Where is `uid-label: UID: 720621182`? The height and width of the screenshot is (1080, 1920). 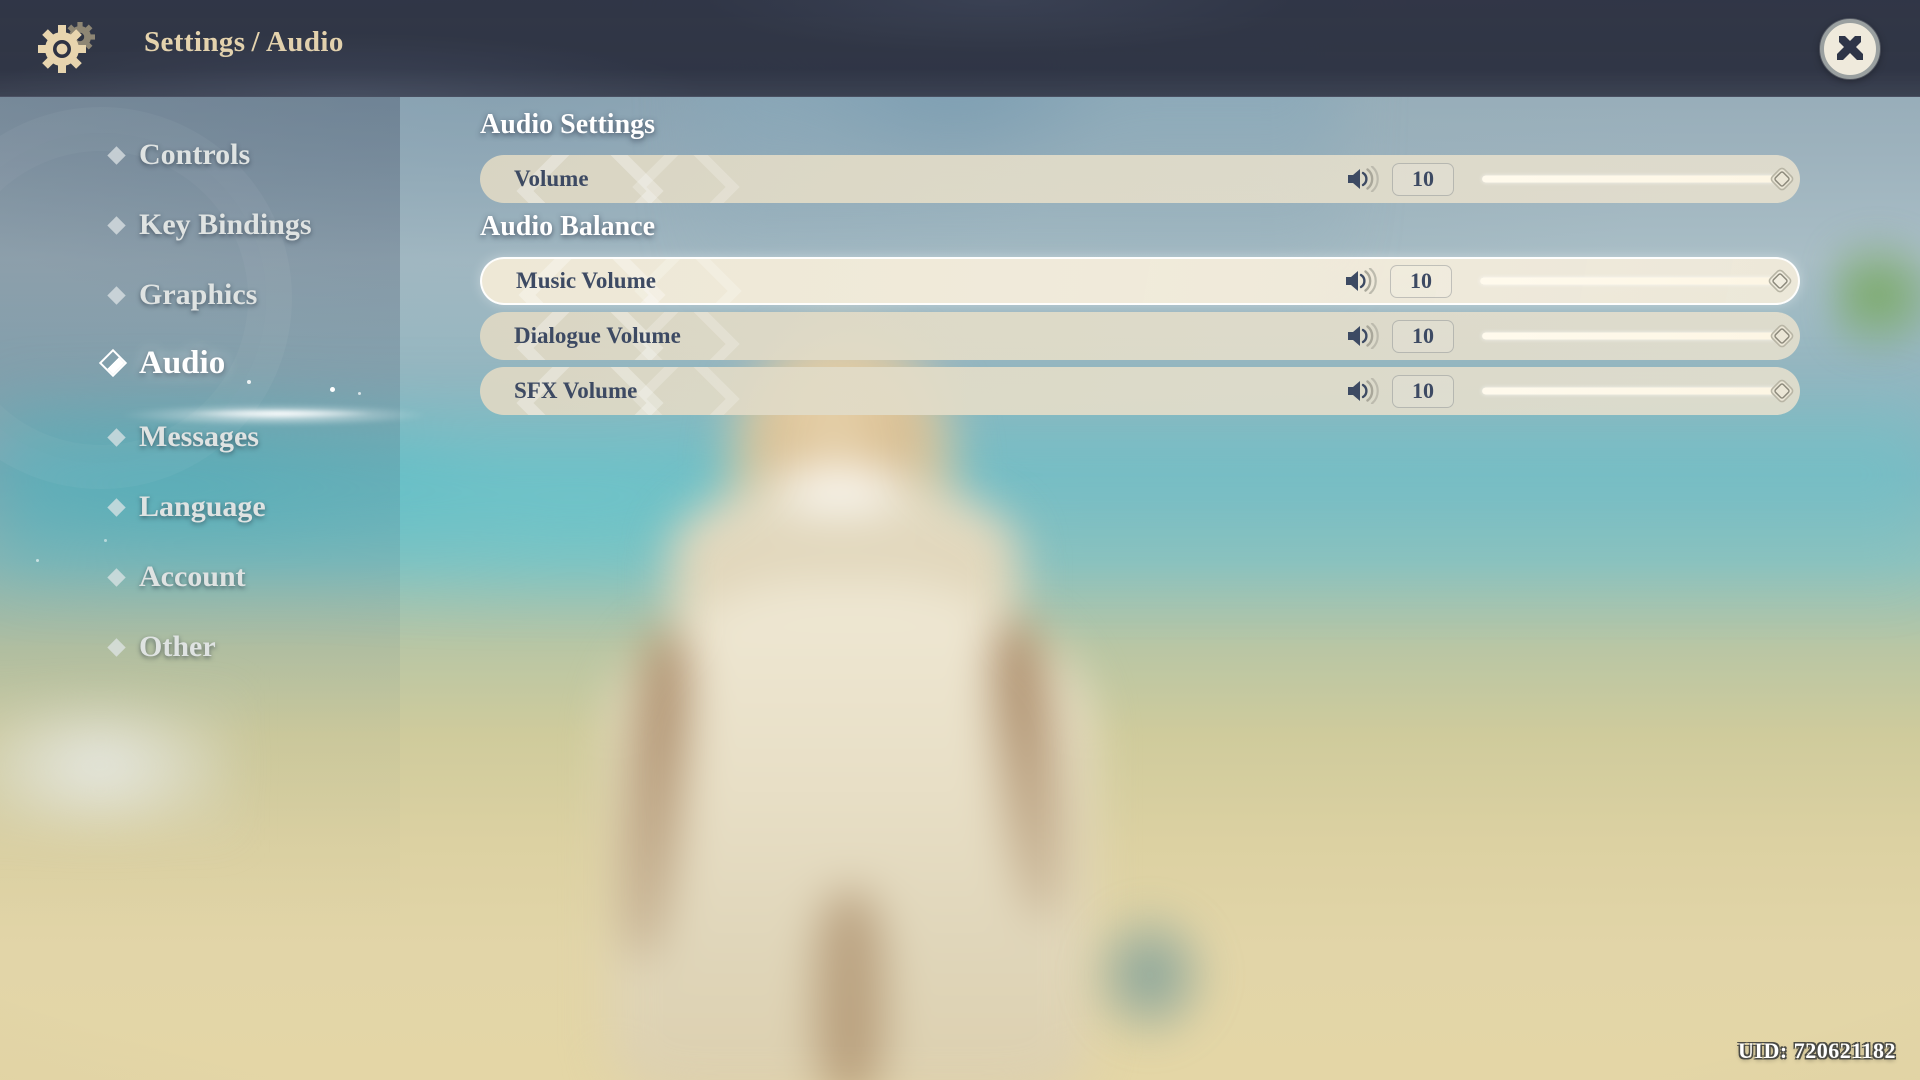 uid-label: UID: 720621182 is located at coordinates (1817, 1050).